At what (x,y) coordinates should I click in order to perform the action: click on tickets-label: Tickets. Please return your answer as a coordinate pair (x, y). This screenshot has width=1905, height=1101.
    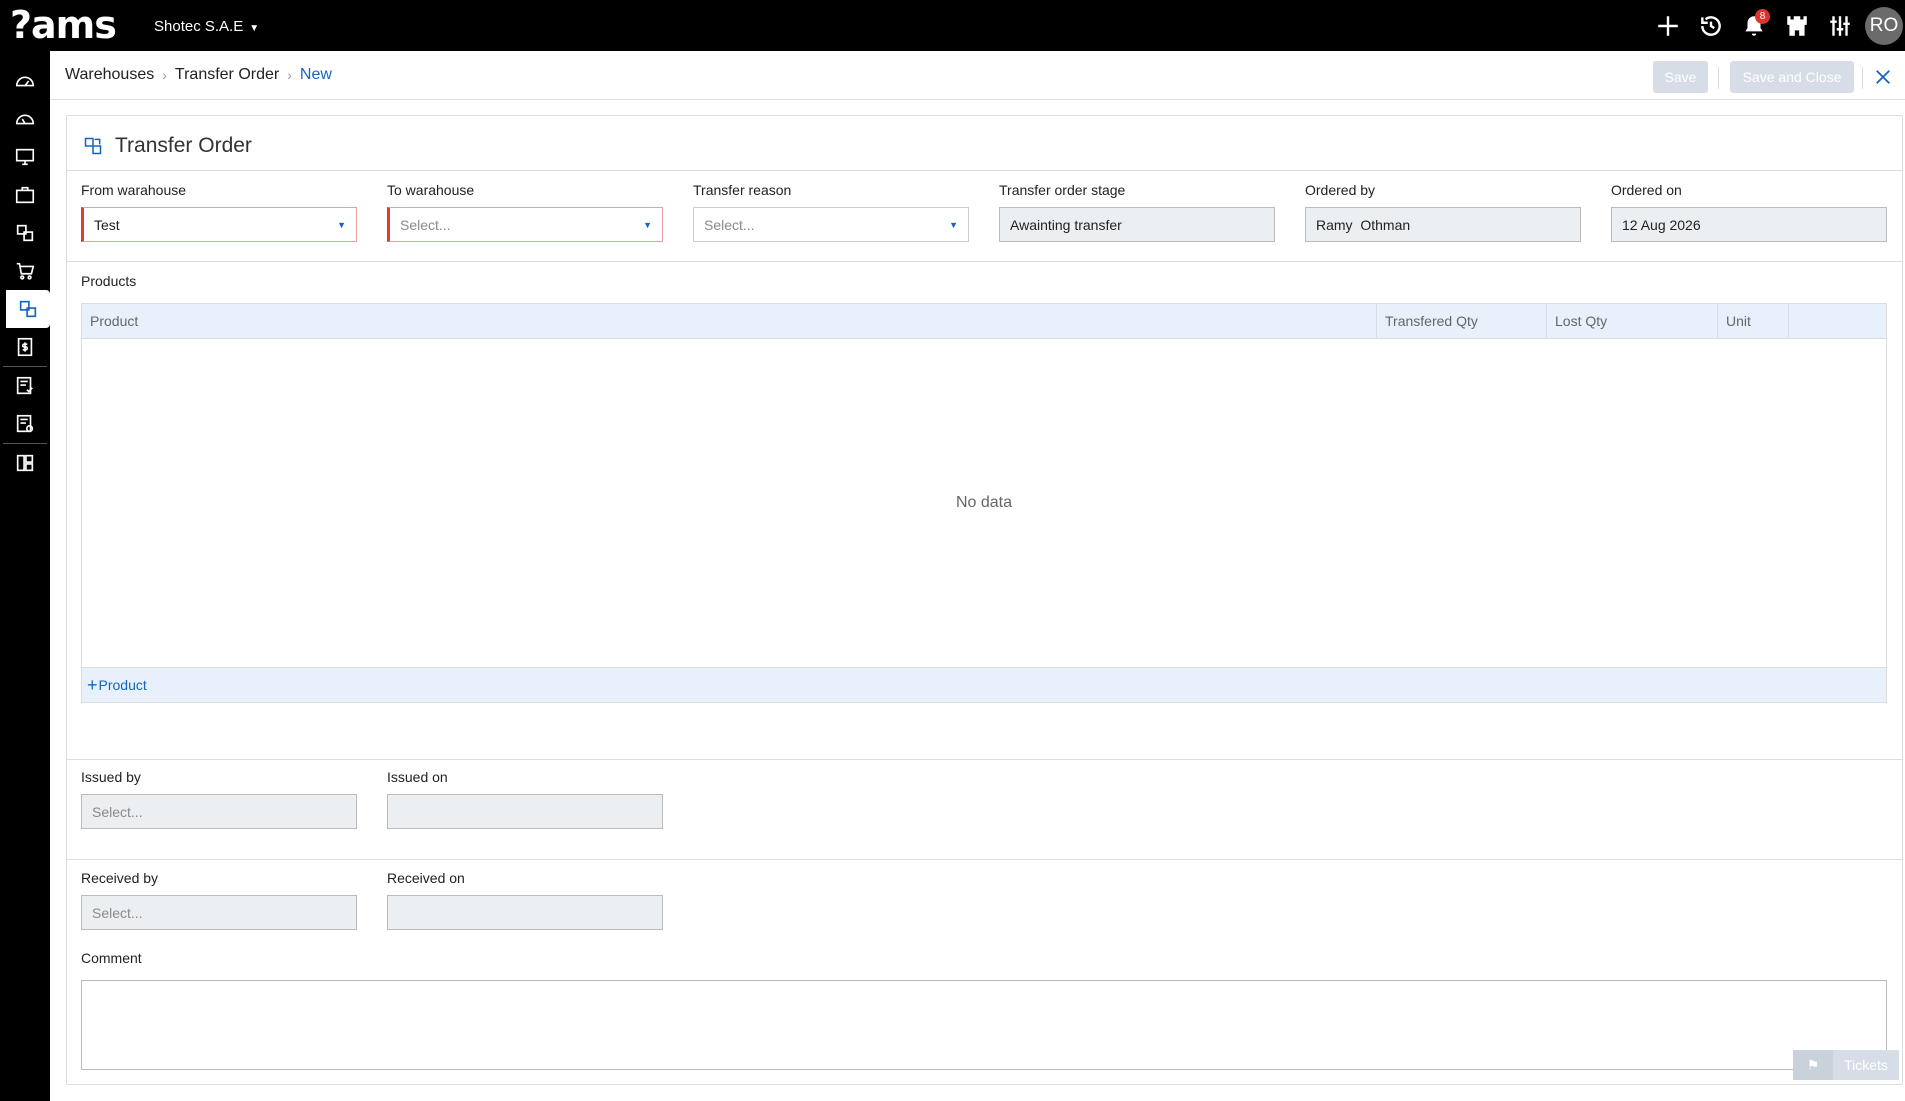
    Looking at the image, I should click on (1866, 1065).